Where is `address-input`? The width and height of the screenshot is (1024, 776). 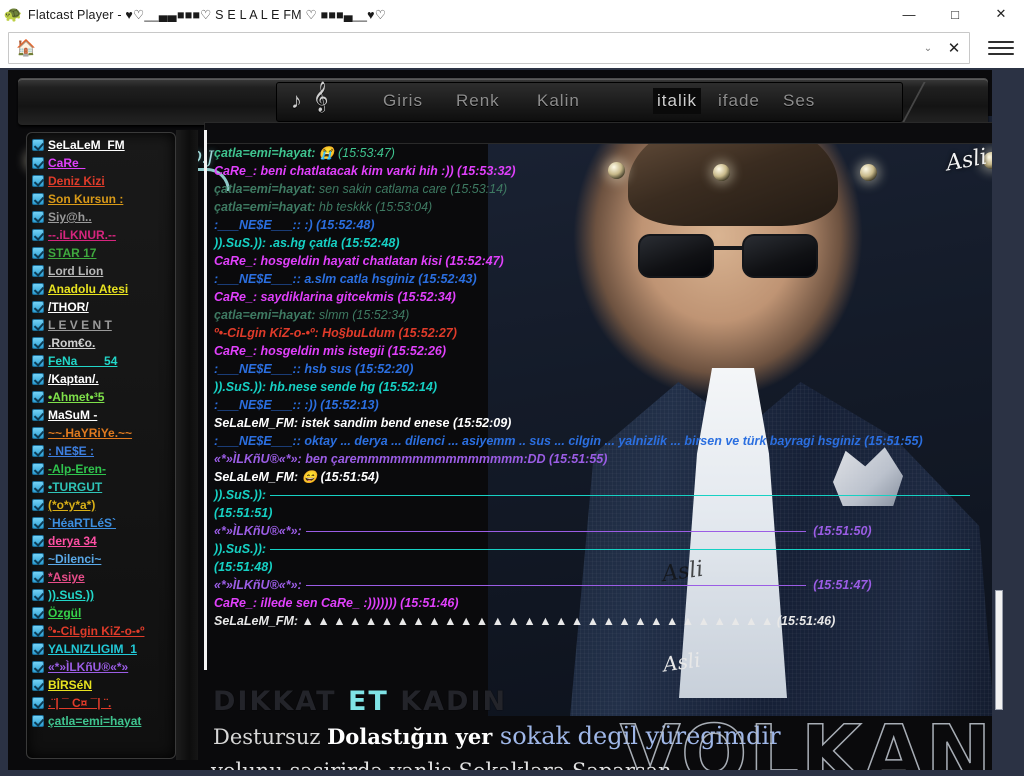
address-input is located at coordinates (480, 48).